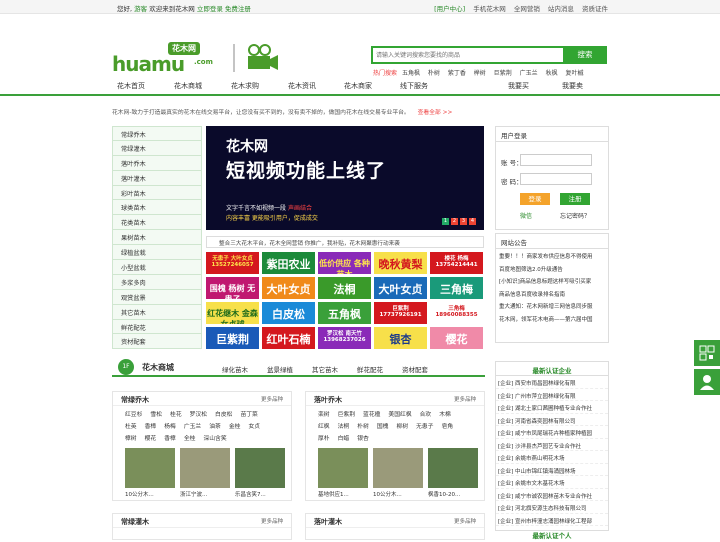 This screenshot has width=720, height=542. What do you see at coordinates (424, 427) in the screenshot?
I see `keyword-link: 无患子` at bounding box center [424, 427].